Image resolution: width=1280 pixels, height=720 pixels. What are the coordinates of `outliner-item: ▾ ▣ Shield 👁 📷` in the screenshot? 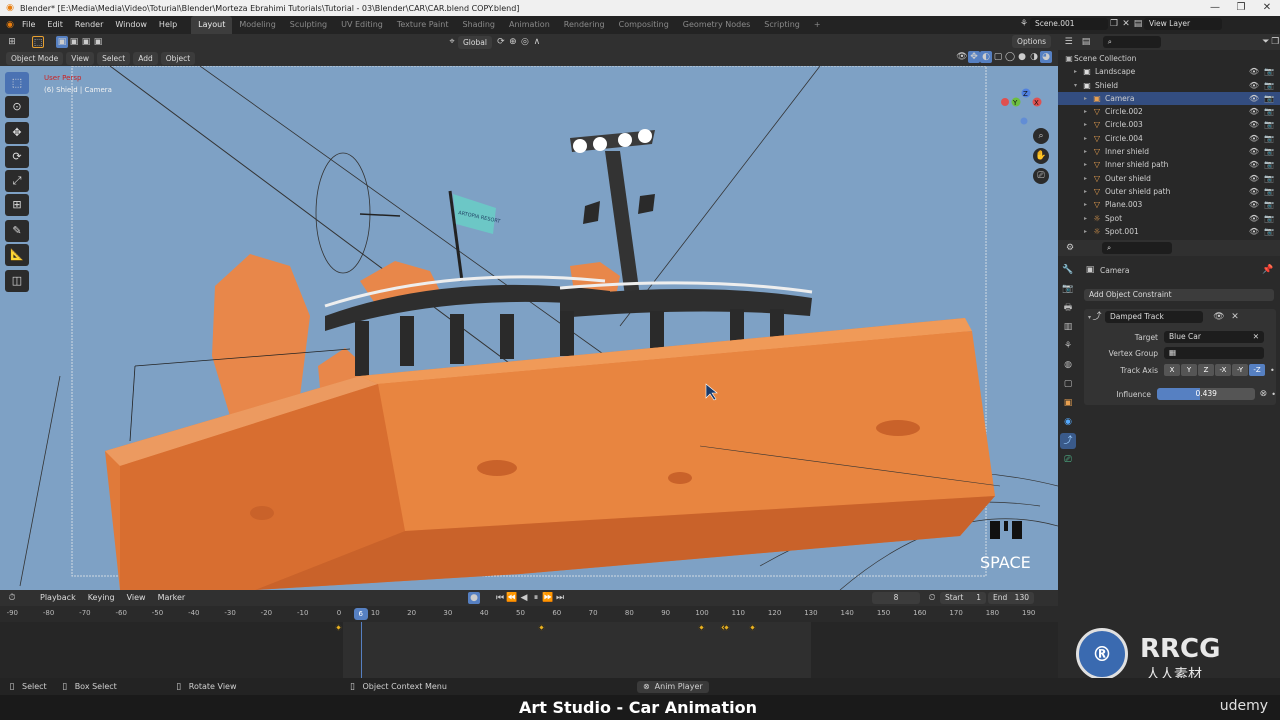 It's located at (1169, 85).